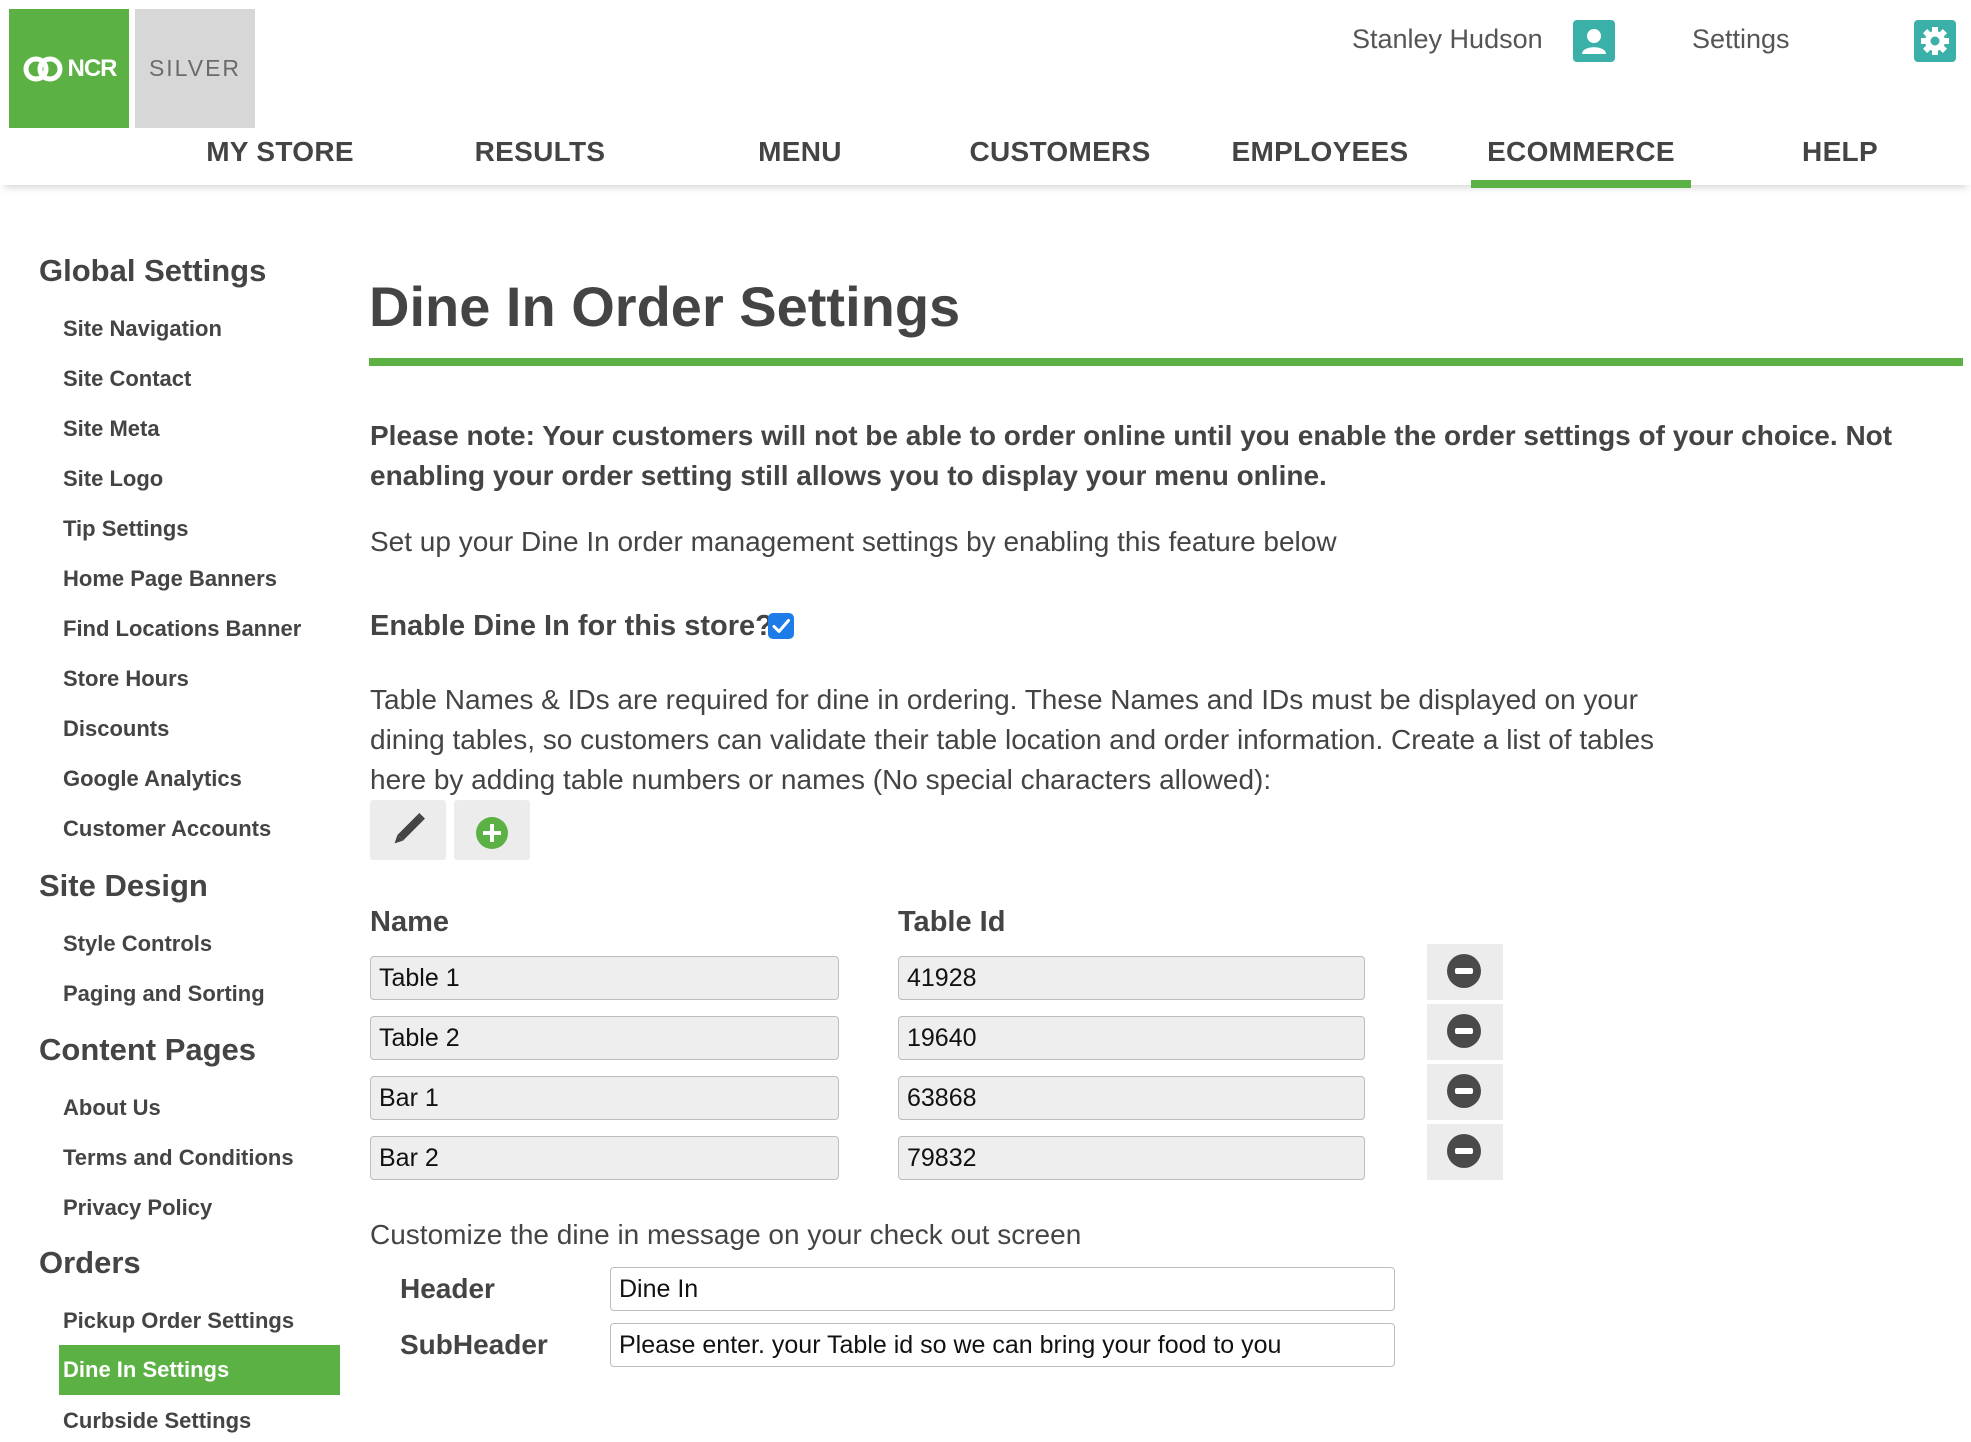 The image size is (1971, 1442). I want to click on sidebar-item-privacy-policy: Privacy Policy, so click(137, 1208).